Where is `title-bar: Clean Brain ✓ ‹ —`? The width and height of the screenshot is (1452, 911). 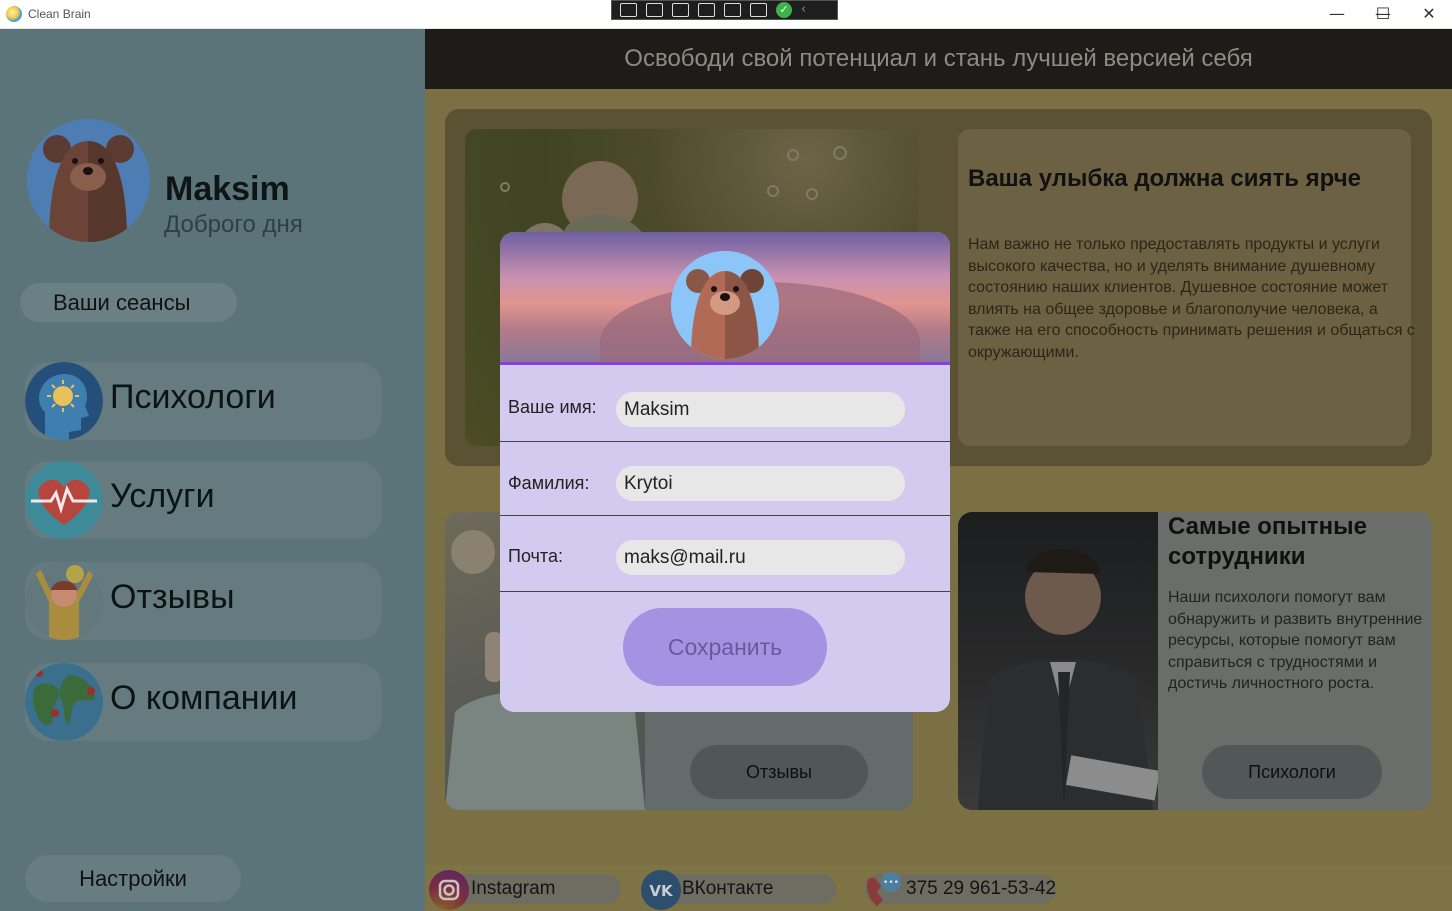 title-bar: Clean Brain ✓ ‹ — is located at coordinates (726, 14).